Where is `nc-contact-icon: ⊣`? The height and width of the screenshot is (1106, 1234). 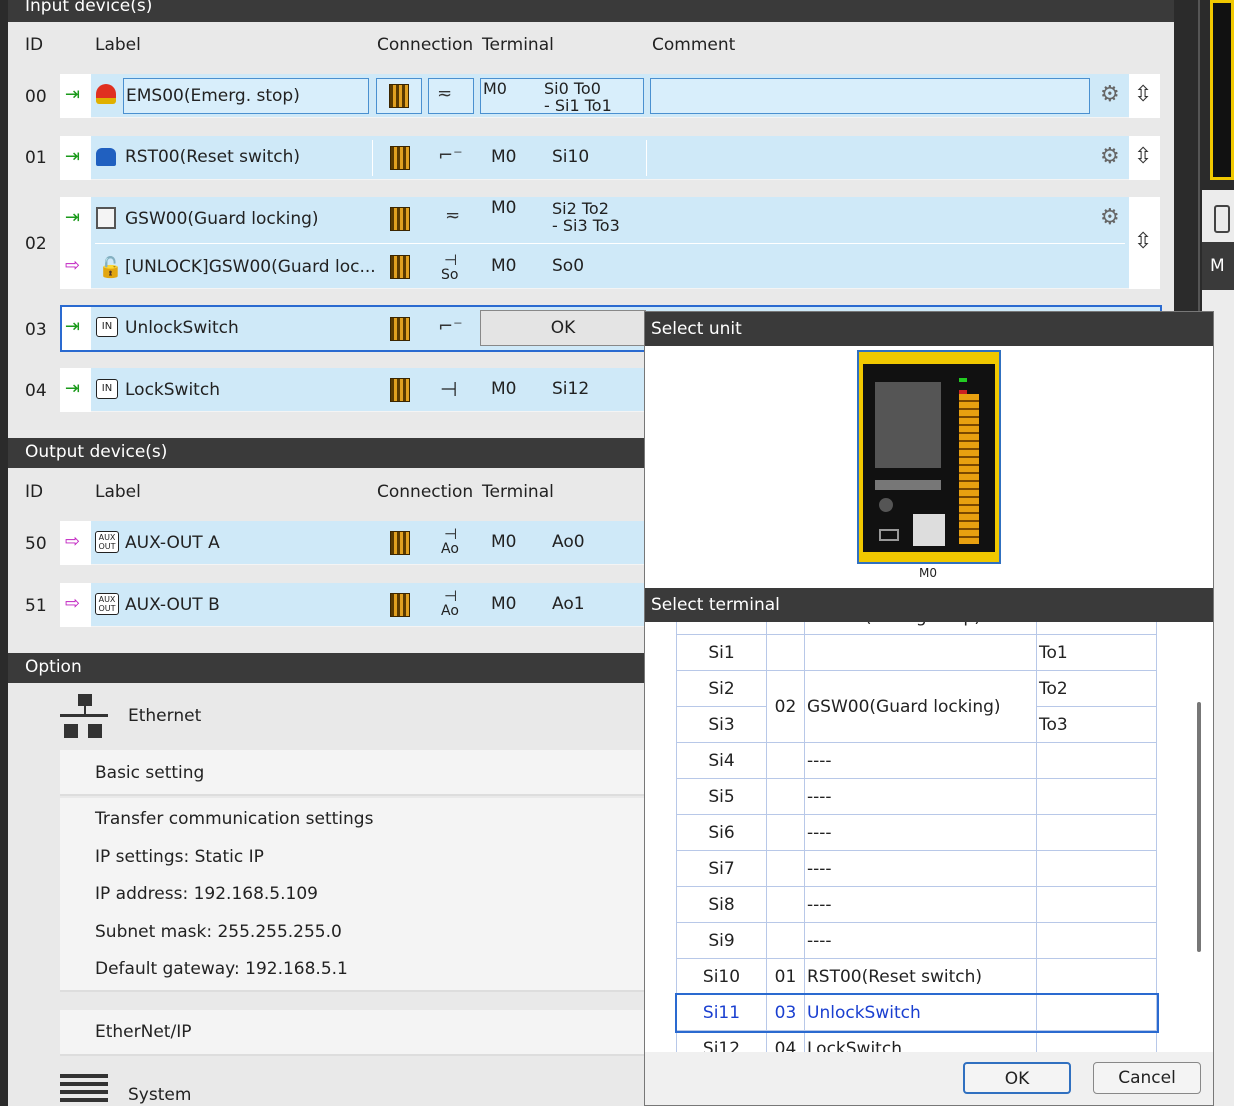
nc-contact-icon: ⊣ is located at coordinates (448, 389).